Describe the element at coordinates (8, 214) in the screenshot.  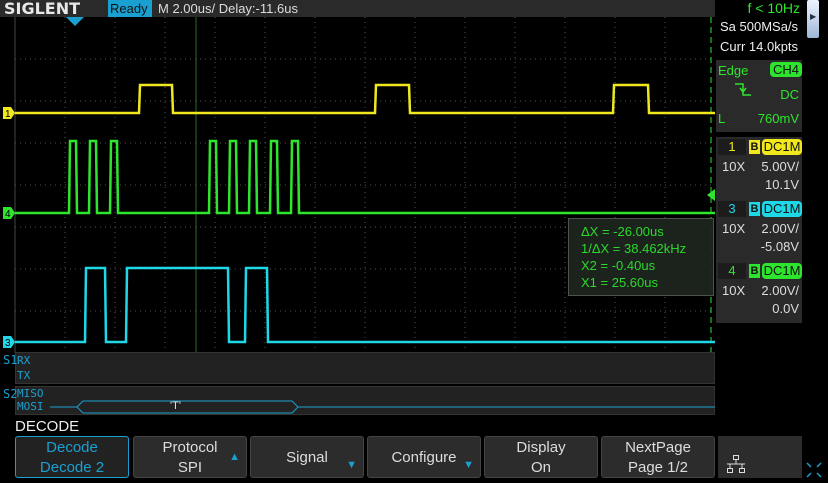
I see `ch4-marker-label: 4` at that location.